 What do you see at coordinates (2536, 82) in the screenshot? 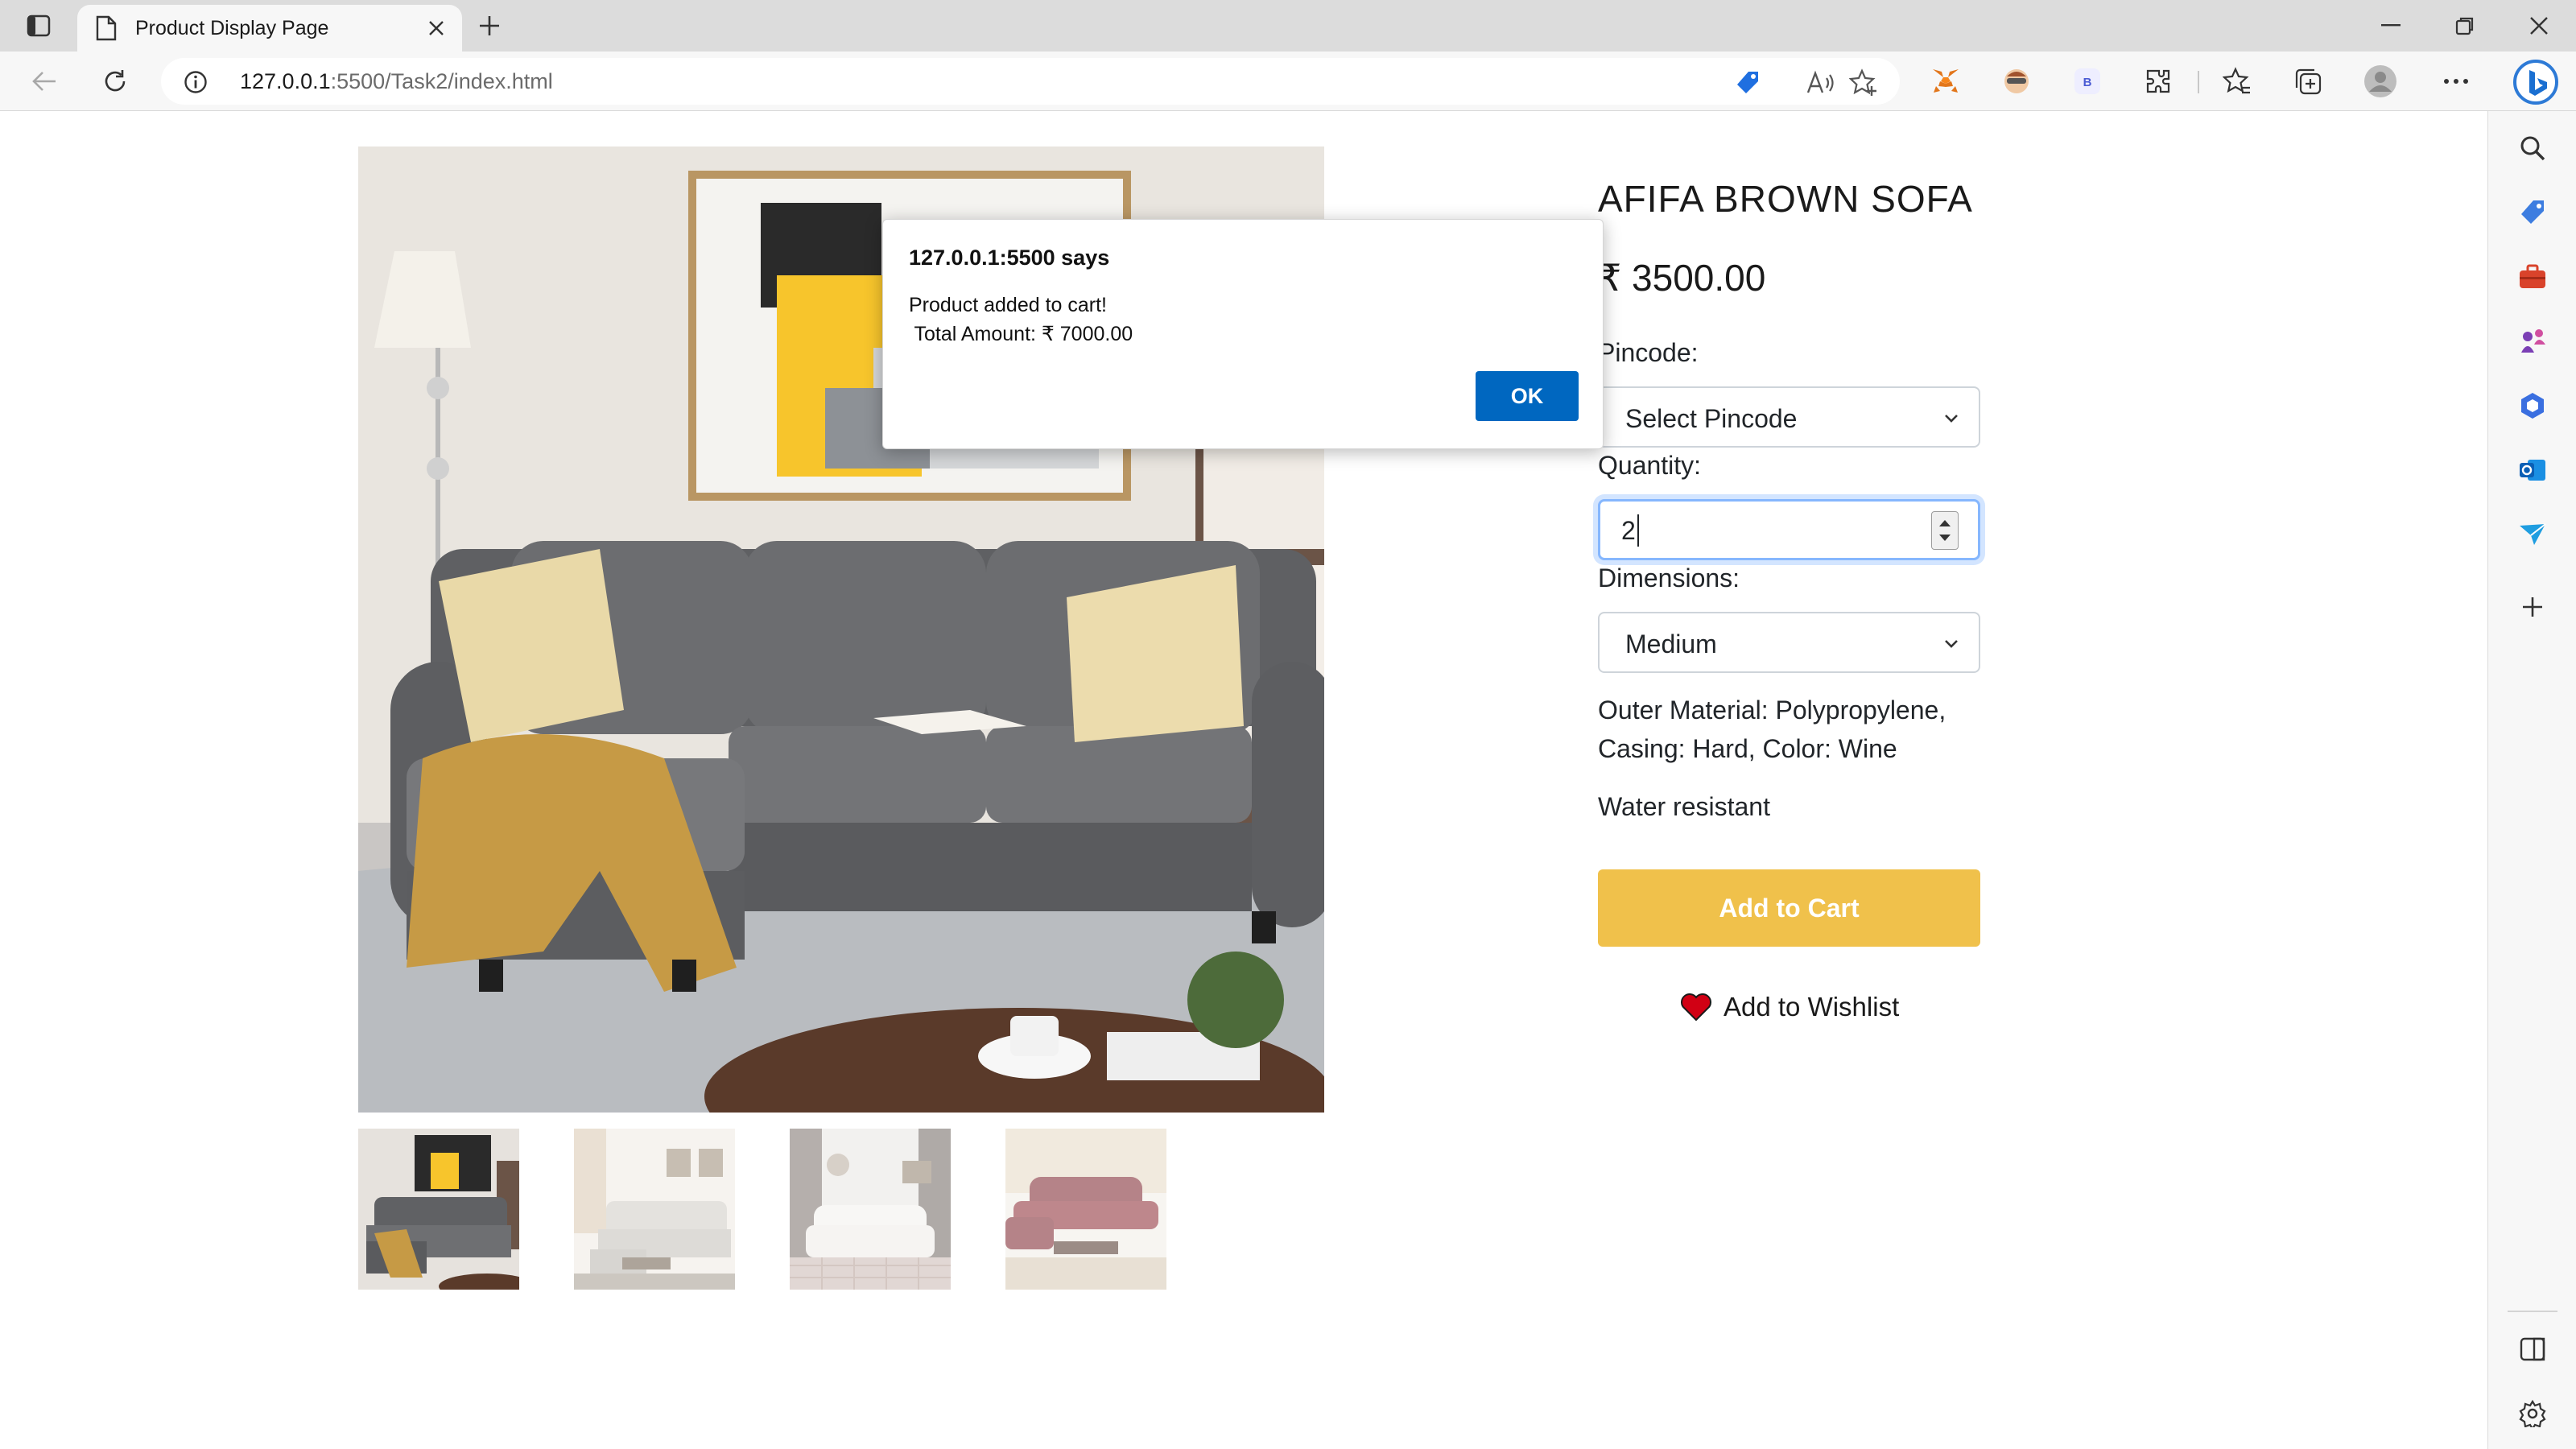
I see `bing-copilot-icon` at bounding box center [2536, 82].